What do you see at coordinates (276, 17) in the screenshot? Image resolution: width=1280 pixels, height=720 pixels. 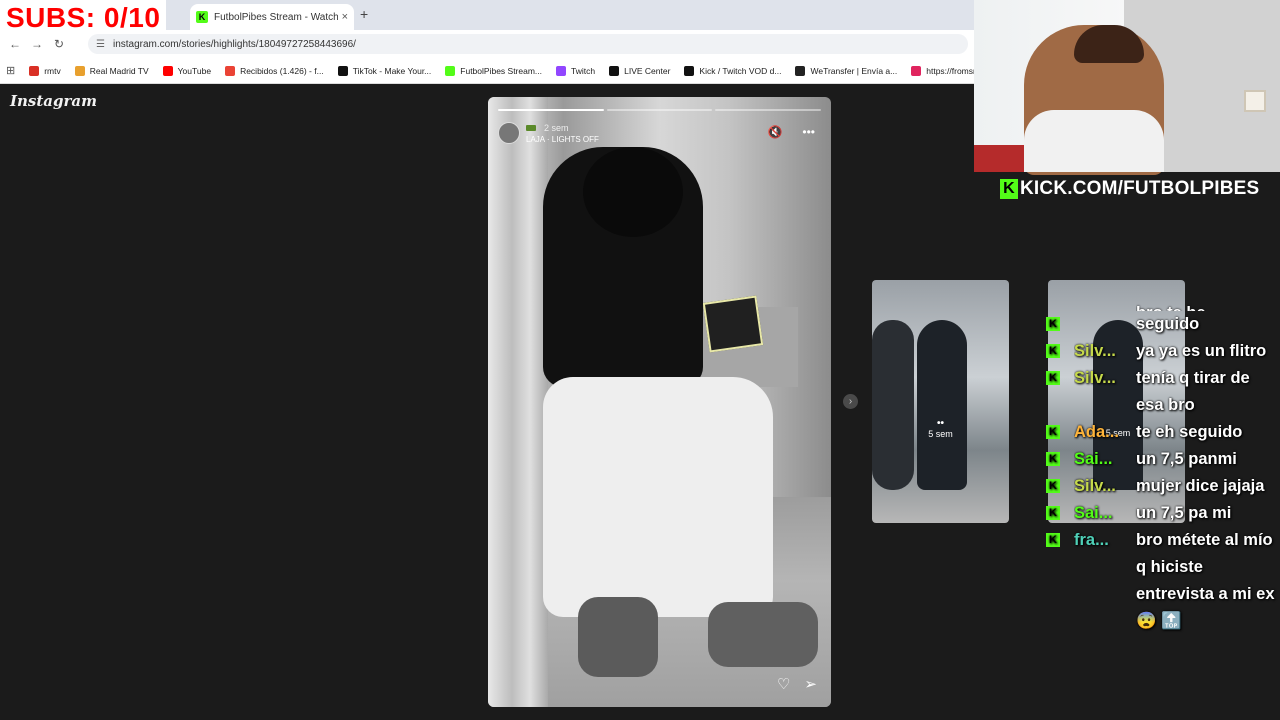 I see `tab-title: FutbolPibes Stream - Watch Liv` at bounding box center [276, 17].